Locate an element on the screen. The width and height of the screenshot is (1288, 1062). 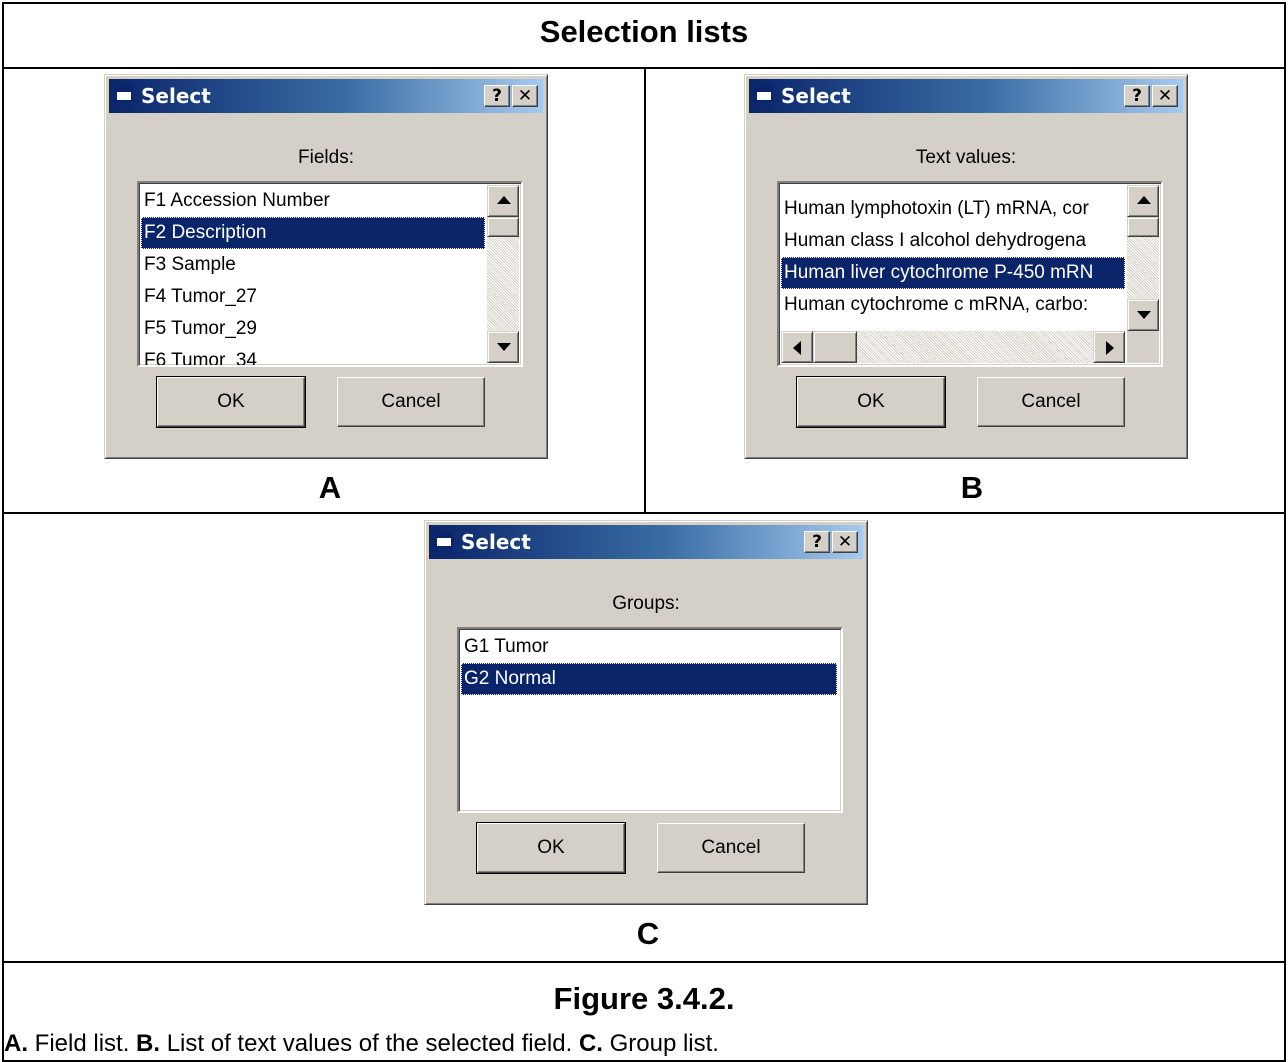
caption-text-c: Group list. is located at coordinates (660, 1043).